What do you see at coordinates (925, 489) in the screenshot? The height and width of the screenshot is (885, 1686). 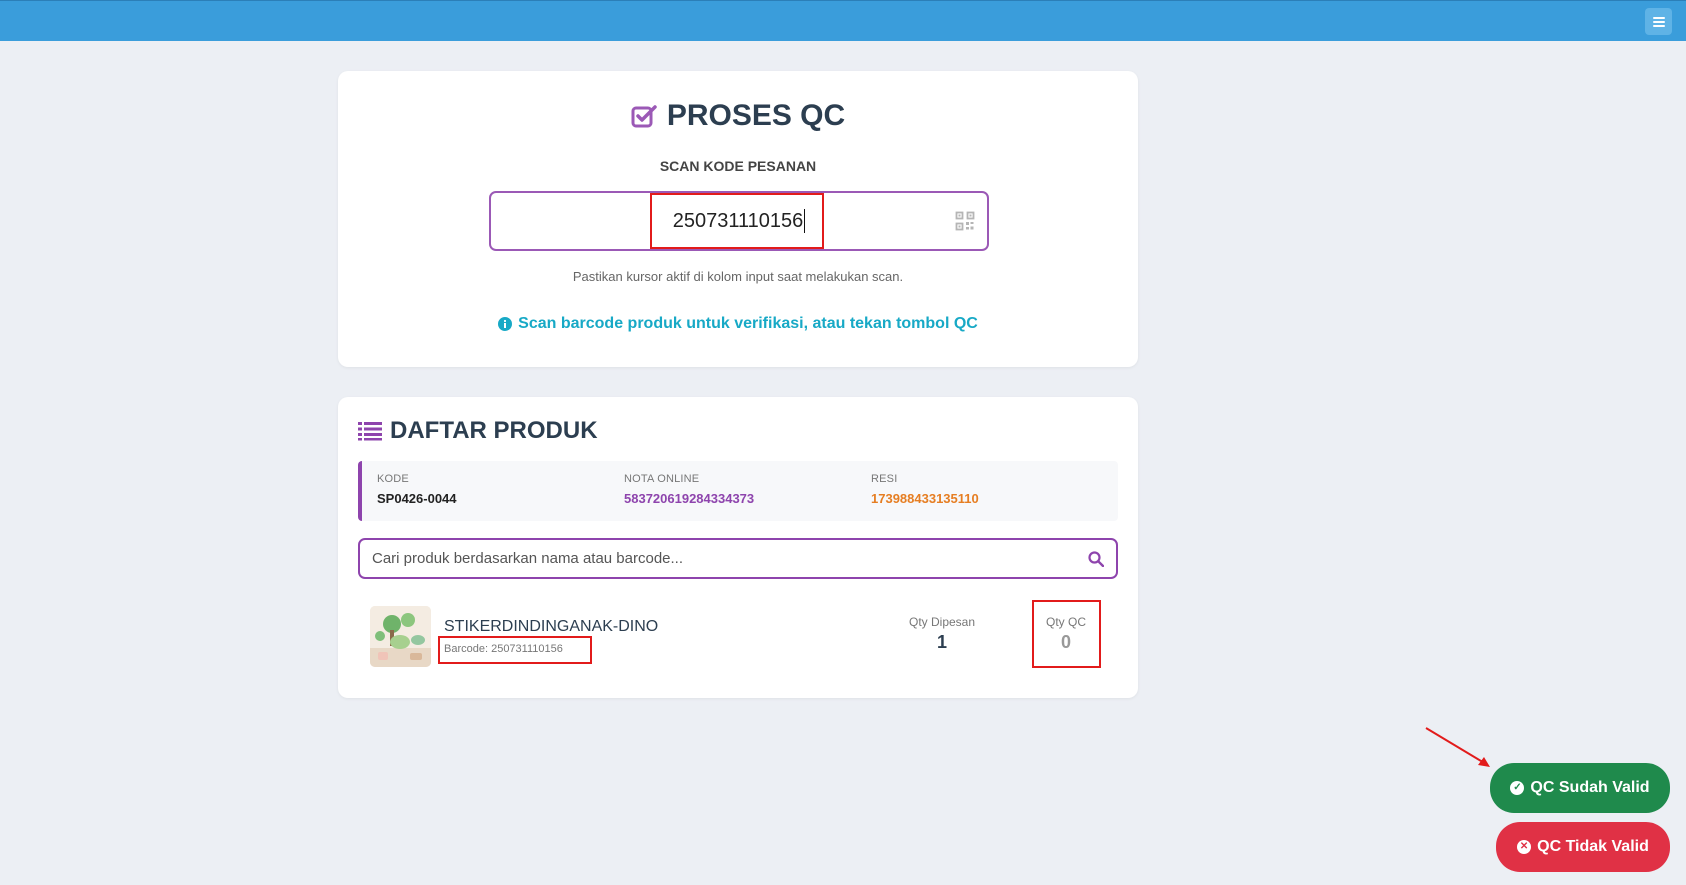 I see `meta-resi: RESI 173988433135110` at bounding box center [925, 489].